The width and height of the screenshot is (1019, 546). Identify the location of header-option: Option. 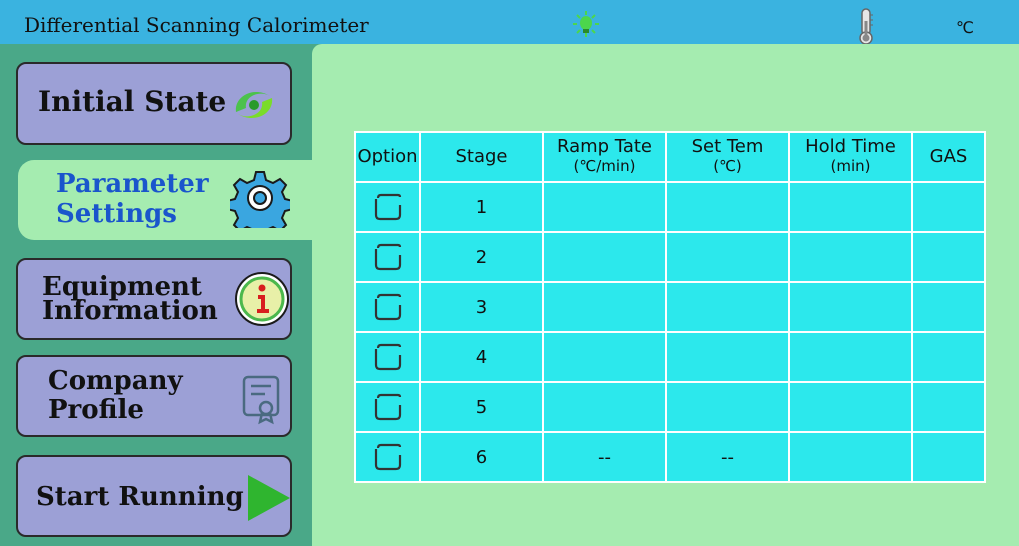
(387, 157).